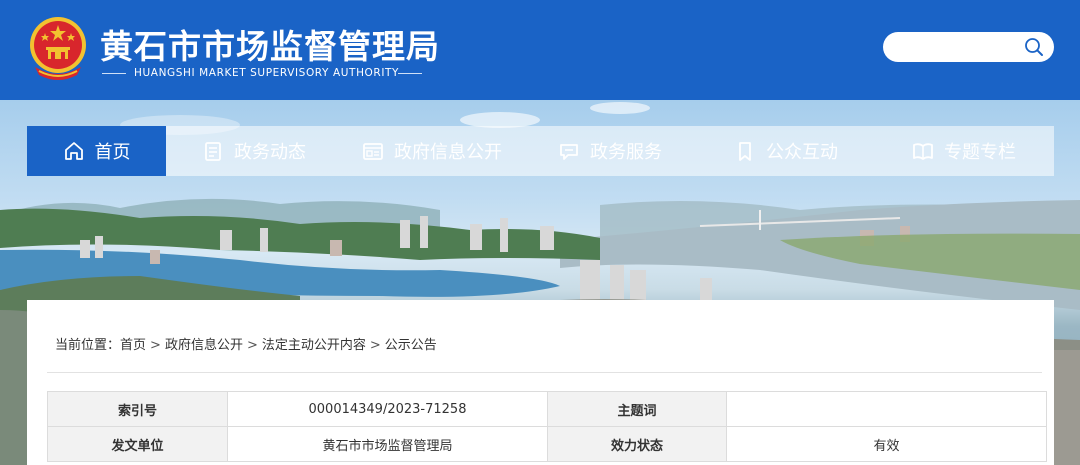 This screenshot has height=465, width=1080. I want to click on nav-item-info-disclosure: 政府信息公开, so click(432, 151).